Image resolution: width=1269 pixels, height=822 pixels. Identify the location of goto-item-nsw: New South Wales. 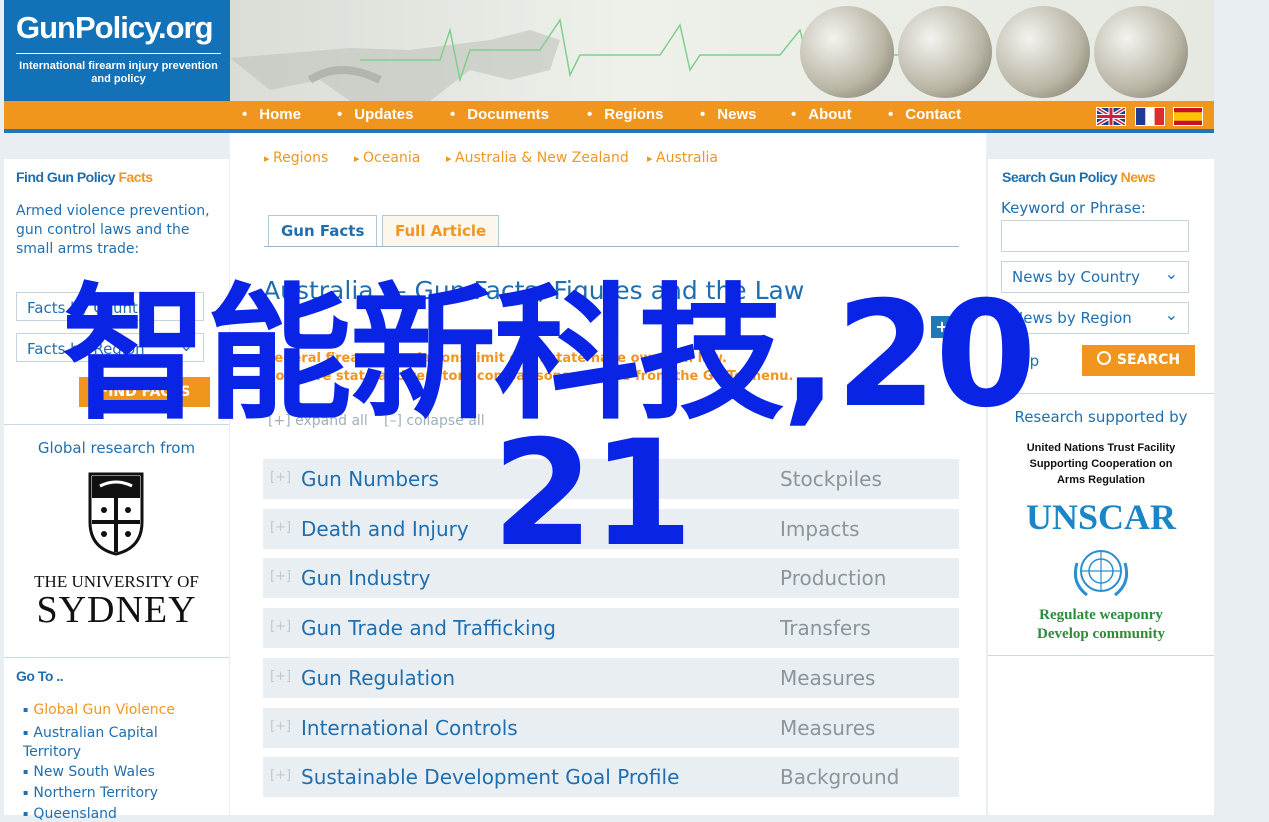
(88, 772).